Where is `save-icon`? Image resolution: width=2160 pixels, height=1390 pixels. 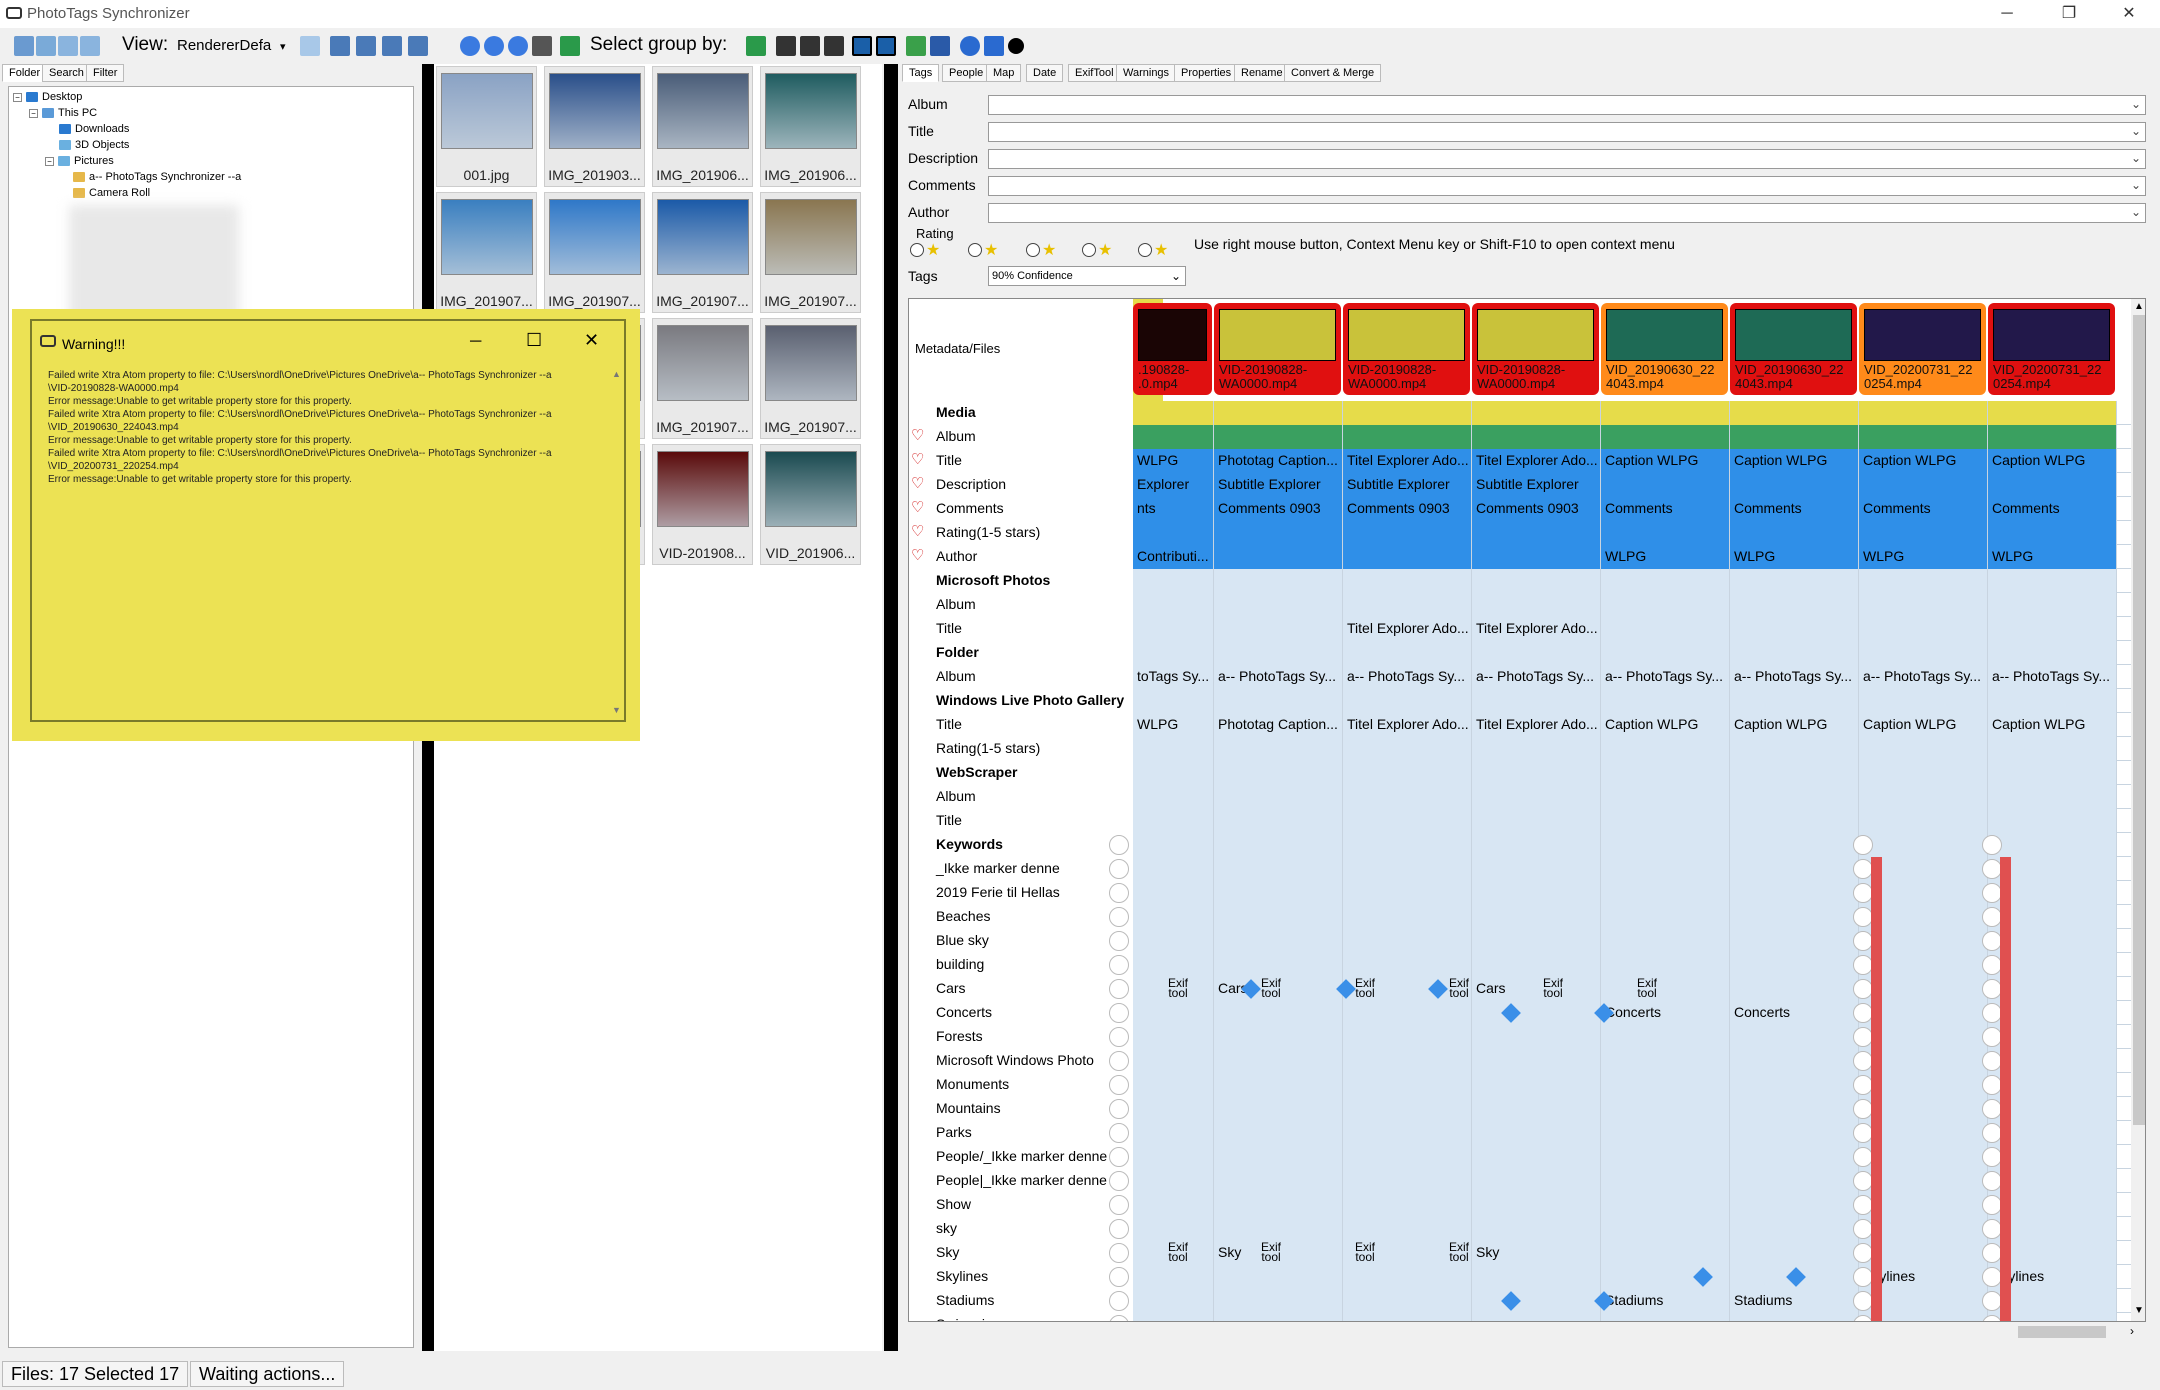 save-icon is located at coordinates (940, 46).